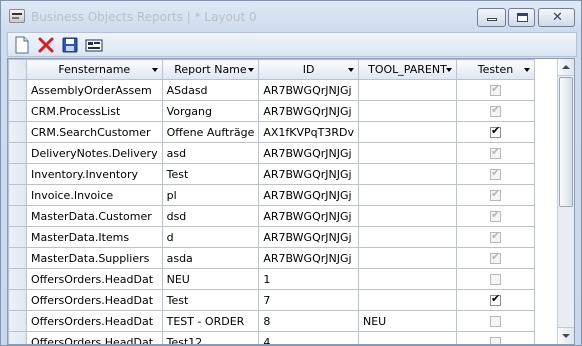 This screenshot has height=346, width=582. I want to click on table-row: OffersOrders.HeadDat NEU 1, so click(271, 279).